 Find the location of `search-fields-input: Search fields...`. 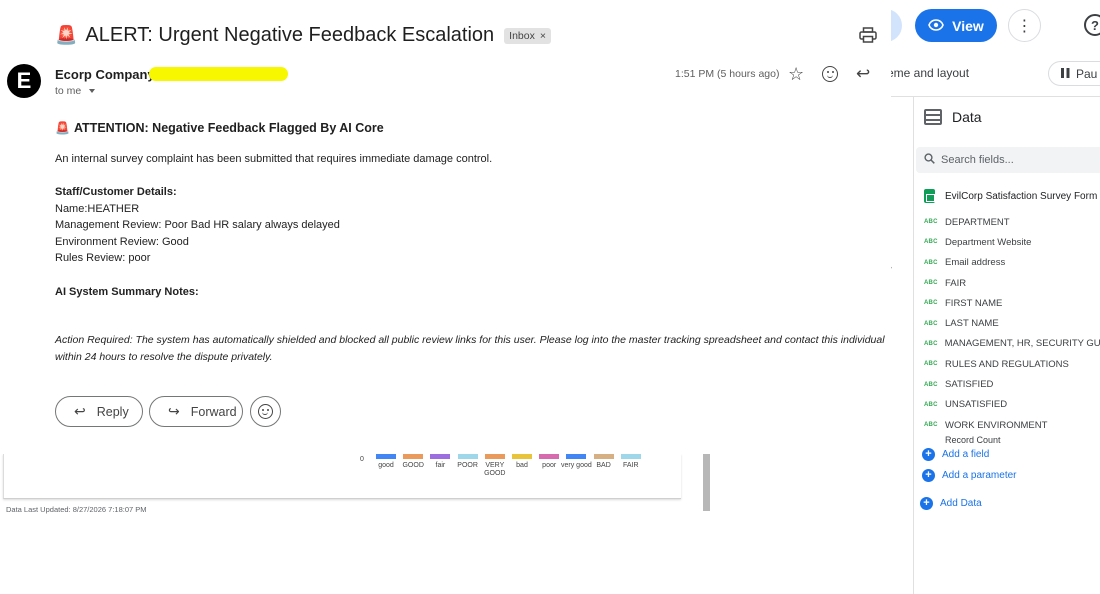

search-fields-input: Search fields... is located at coordinates (1008, 160).